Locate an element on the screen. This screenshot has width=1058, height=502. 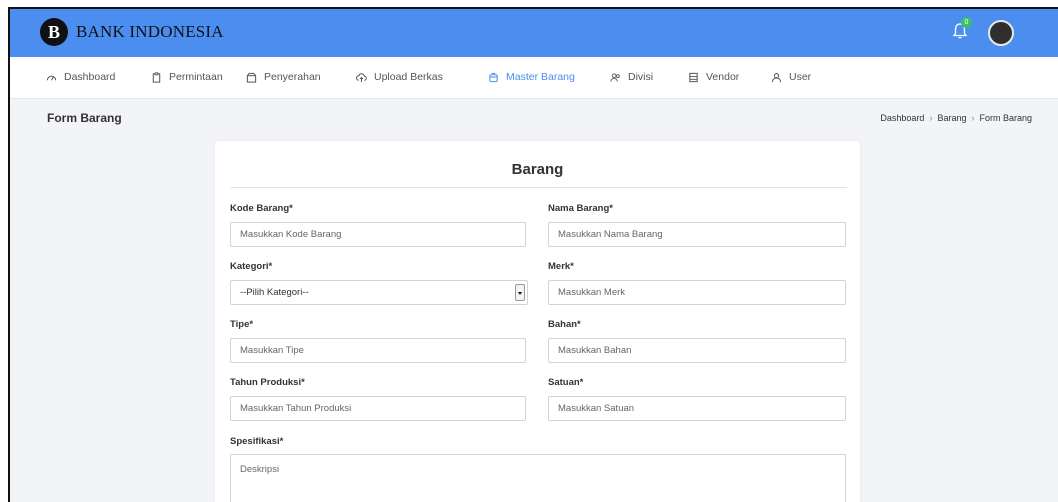
kategori-selected-value: --Pilih Kategori-- is located at coordinates (274, 292).